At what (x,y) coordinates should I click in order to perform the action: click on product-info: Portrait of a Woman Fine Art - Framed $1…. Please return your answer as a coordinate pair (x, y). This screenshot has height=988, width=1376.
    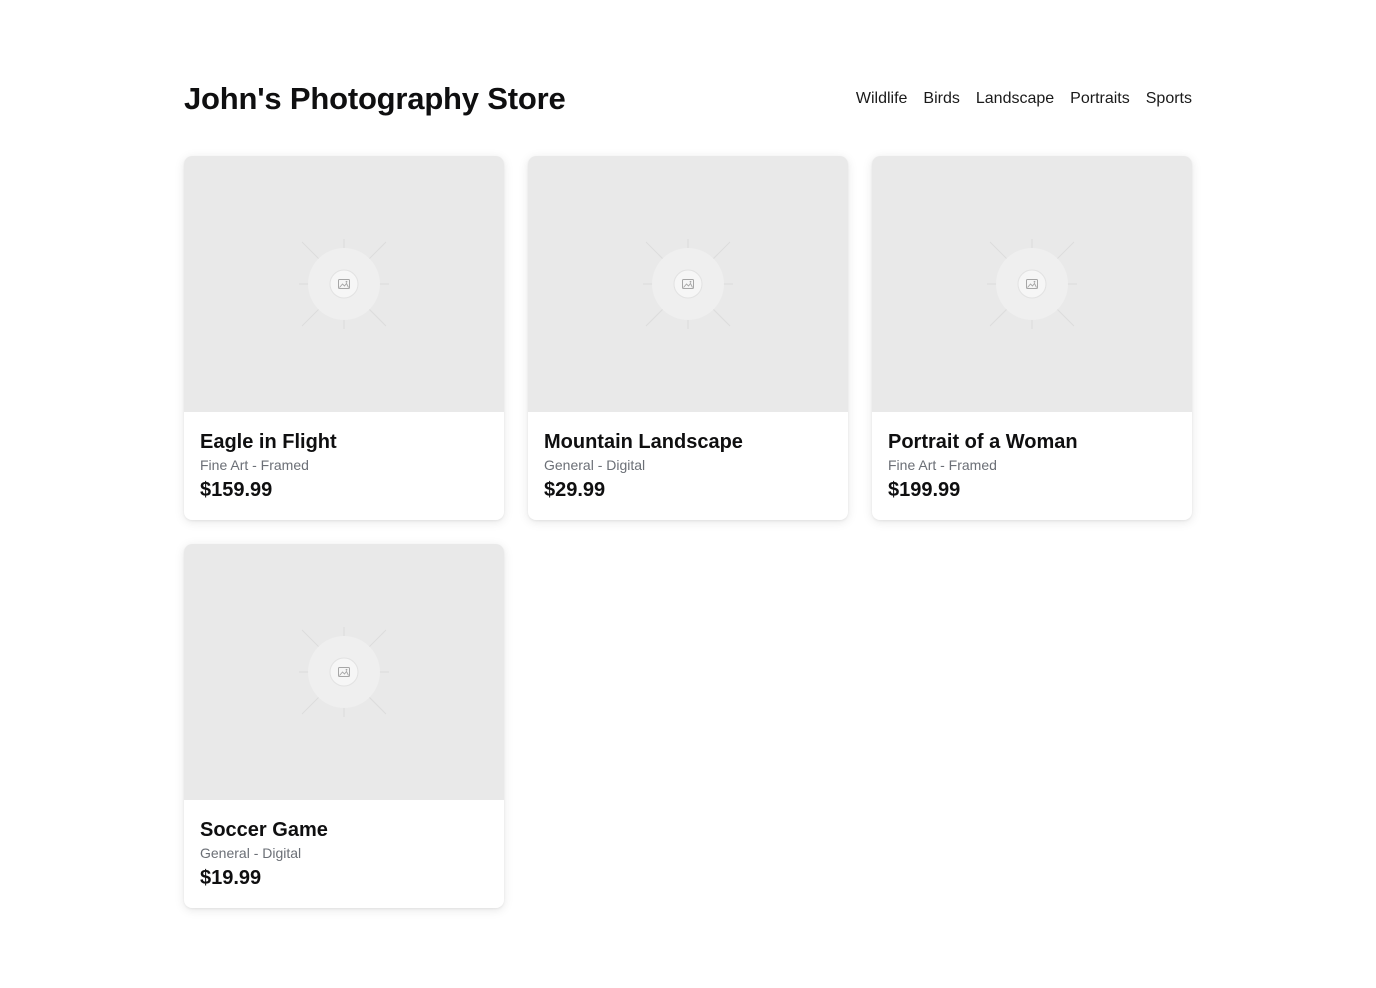
    Looking at the image, I should click on (1032, 457).